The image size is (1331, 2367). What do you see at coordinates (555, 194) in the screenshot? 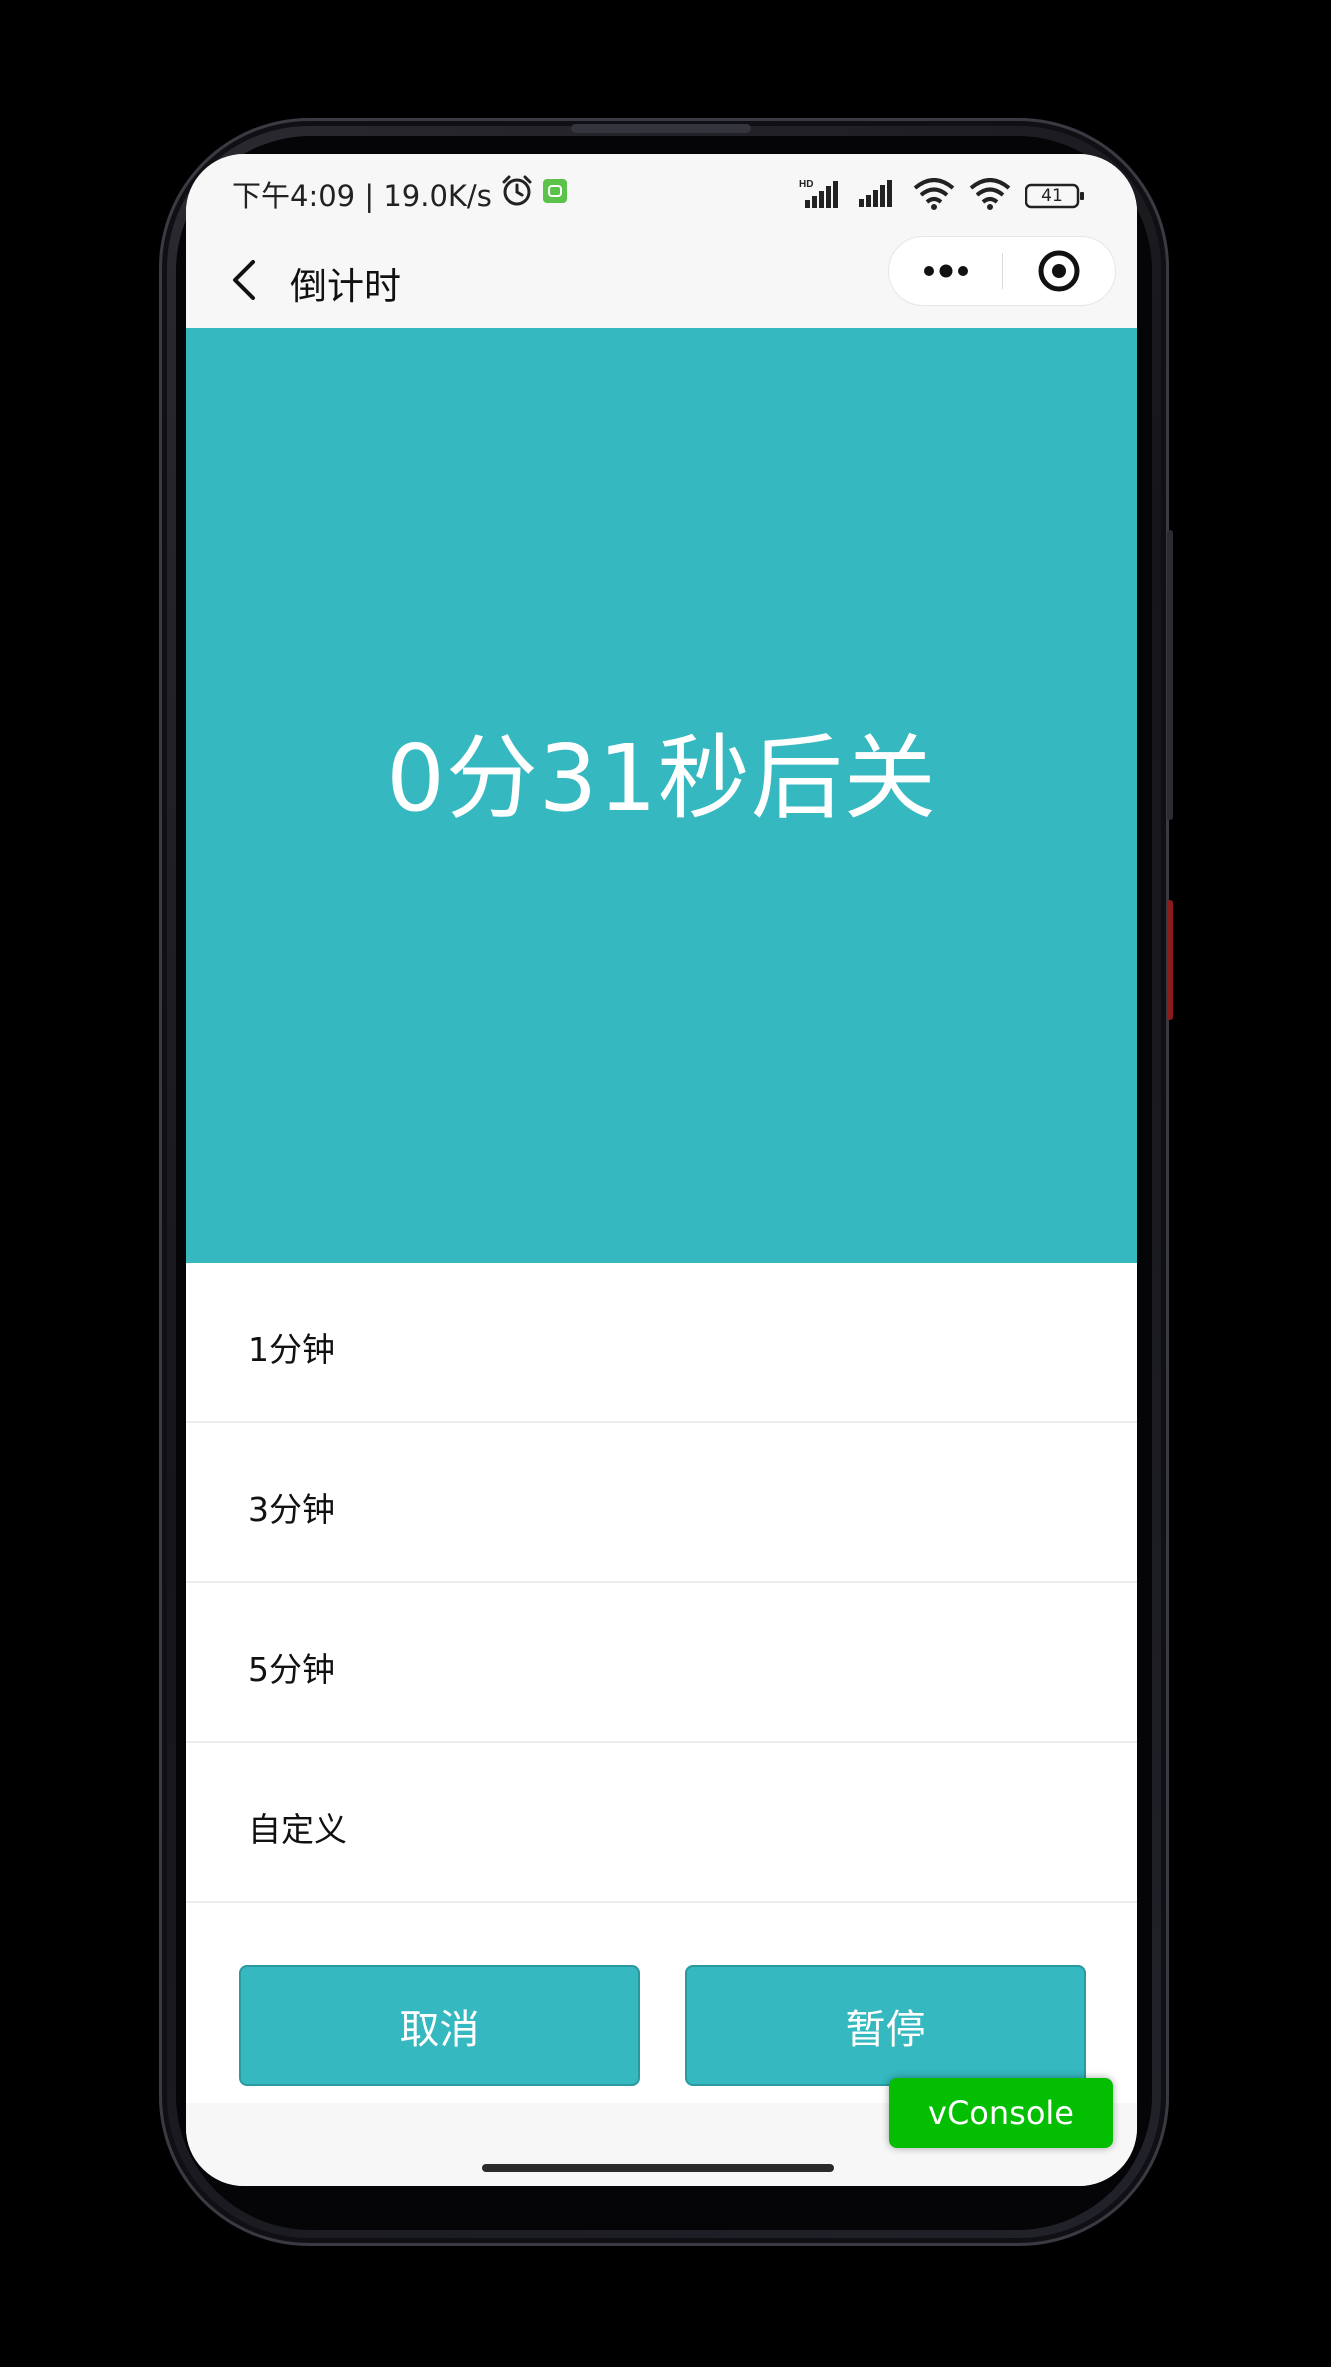
I see `app-notification-icon` at bounding box center [555, 194].